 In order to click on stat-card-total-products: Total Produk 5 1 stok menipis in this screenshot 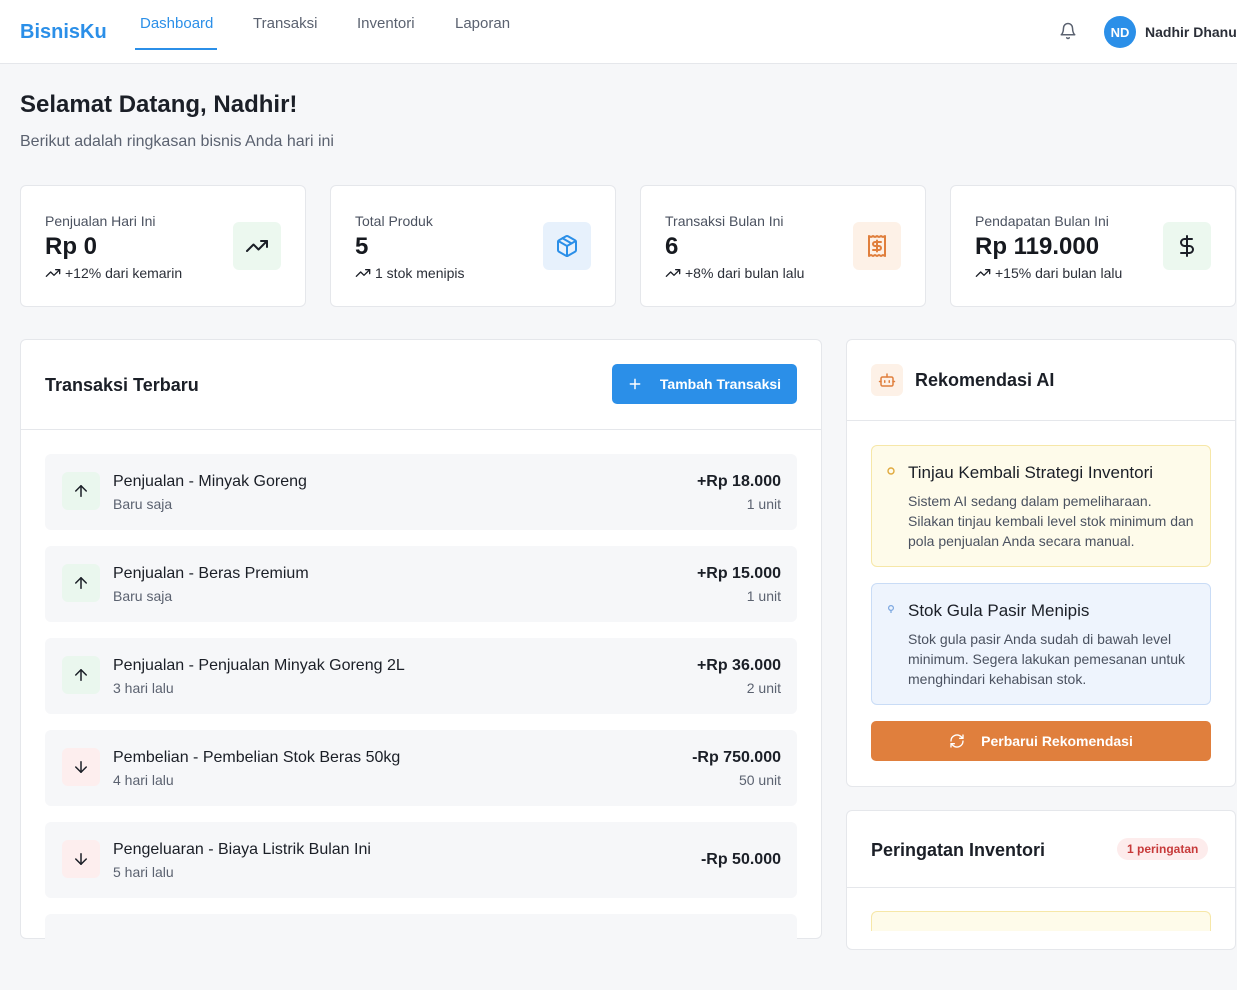, I will do `click(473, 246)`.